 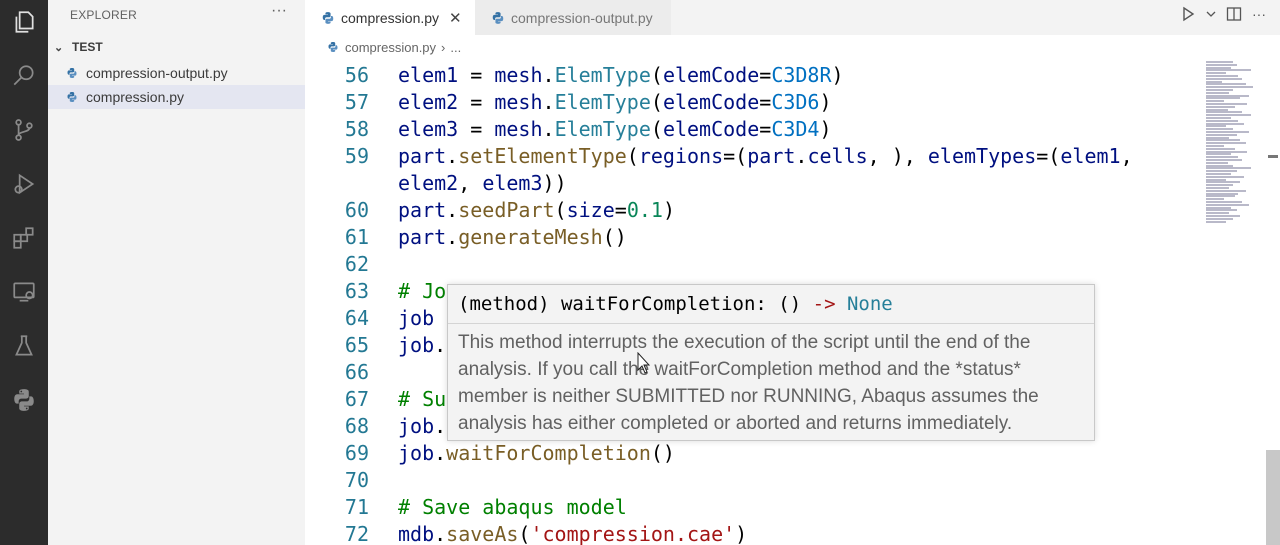 What do you see at coordinates (390, 47) in the screenshot?
I see `breadcrumb-file: compression.py` at bounding box center [390, 47].